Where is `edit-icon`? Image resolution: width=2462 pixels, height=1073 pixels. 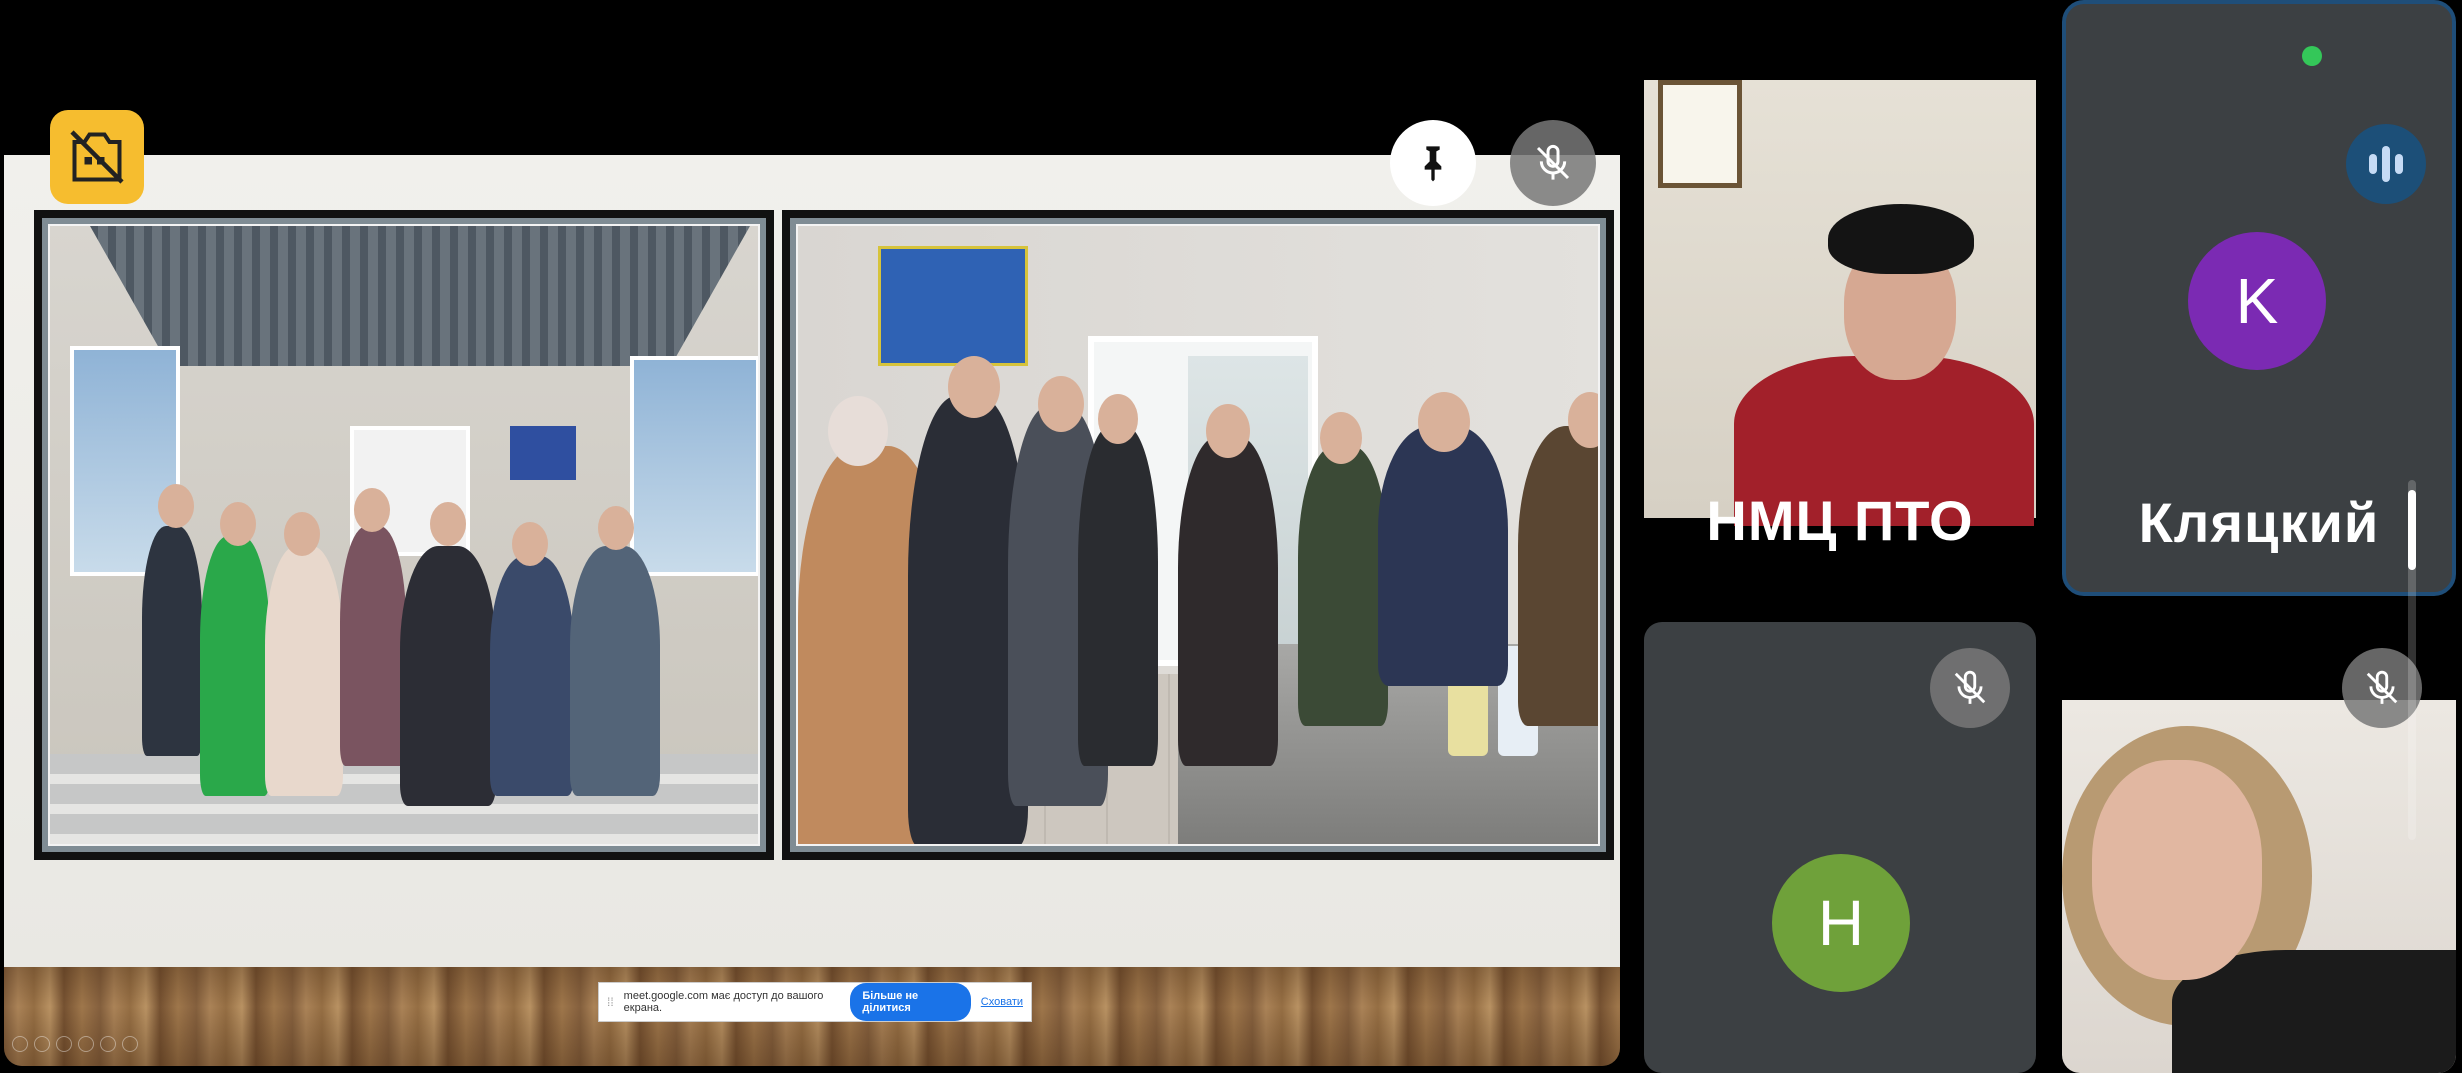
edit-icon is located at coordinates (64, 1044).